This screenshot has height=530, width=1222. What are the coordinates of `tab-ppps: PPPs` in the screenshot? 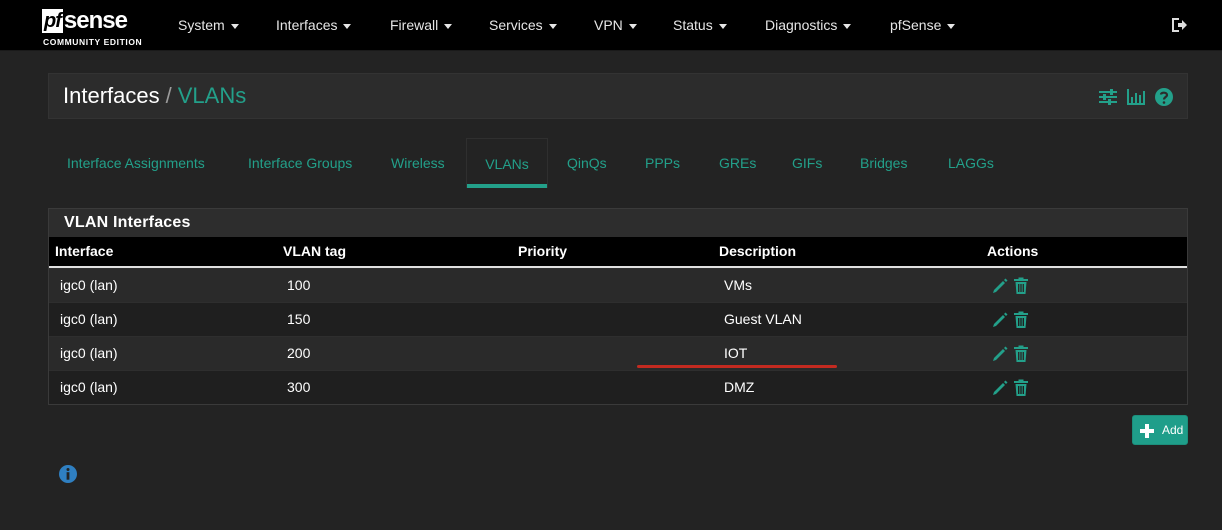 It's located at (662, 163).